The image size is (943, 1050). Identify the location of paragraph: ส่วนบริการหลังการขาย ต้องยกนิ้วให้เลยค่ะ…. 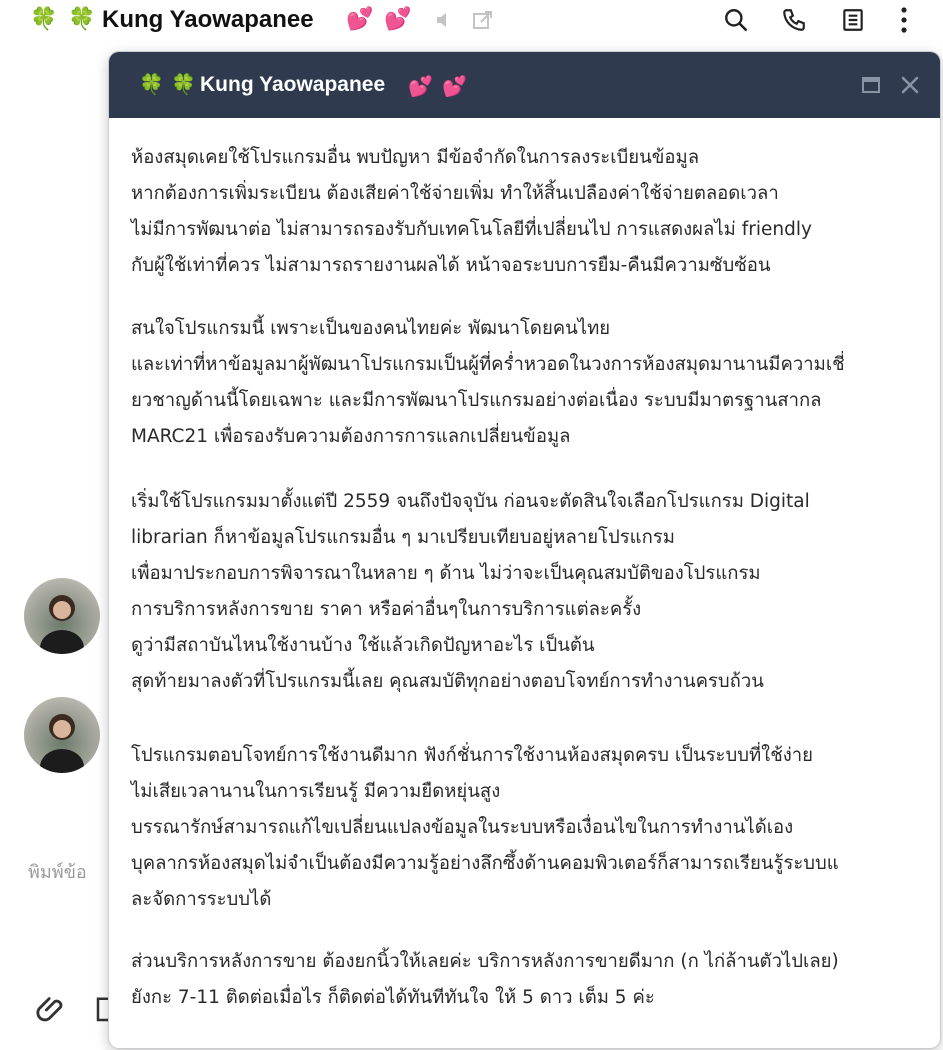
(485, 980).